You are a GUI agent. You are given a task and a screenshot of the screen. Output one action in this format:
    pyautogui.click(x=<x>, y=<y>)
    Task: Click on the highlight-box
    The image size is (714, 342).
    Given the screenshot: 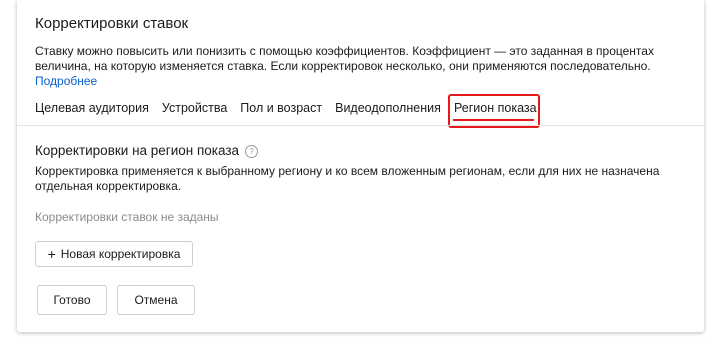 What is the action you would take?
    pyautogui.click(x=494, y=111)
    